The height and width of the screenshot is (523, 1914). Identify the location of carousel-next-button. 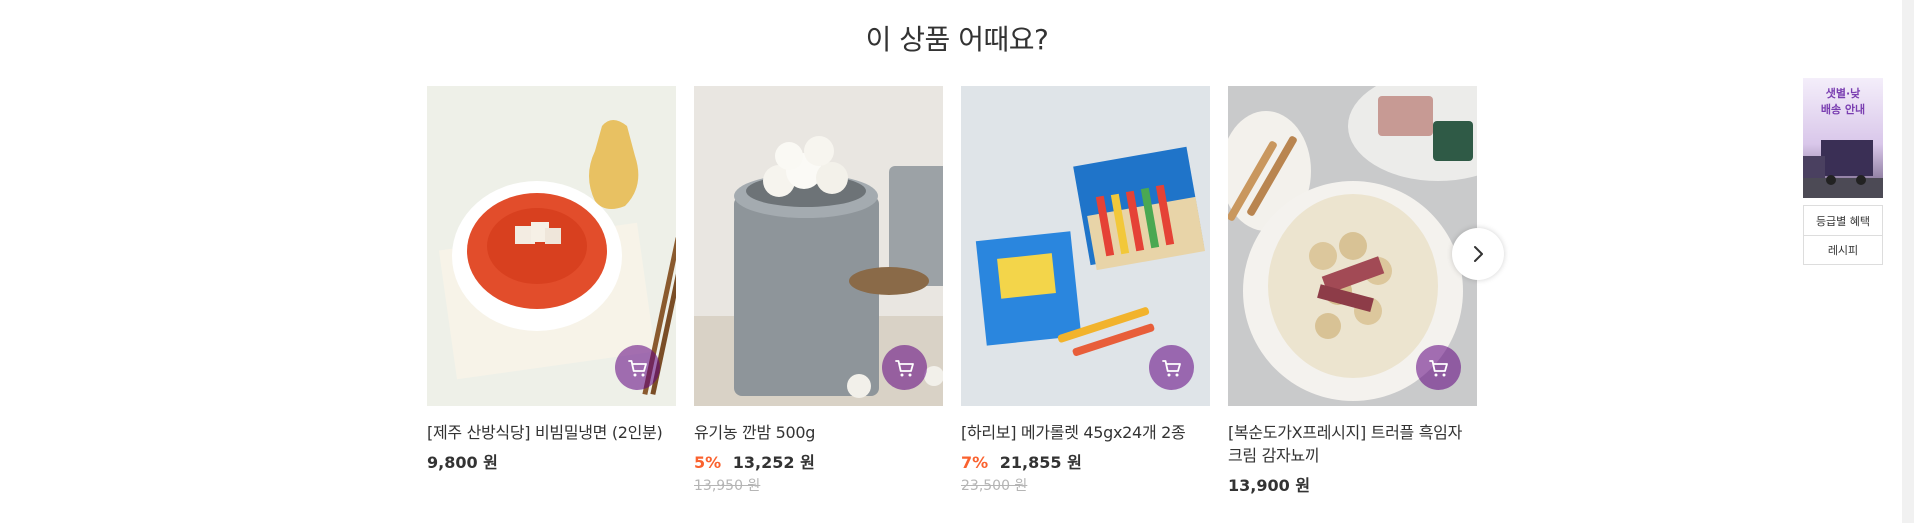
(1478, 254).